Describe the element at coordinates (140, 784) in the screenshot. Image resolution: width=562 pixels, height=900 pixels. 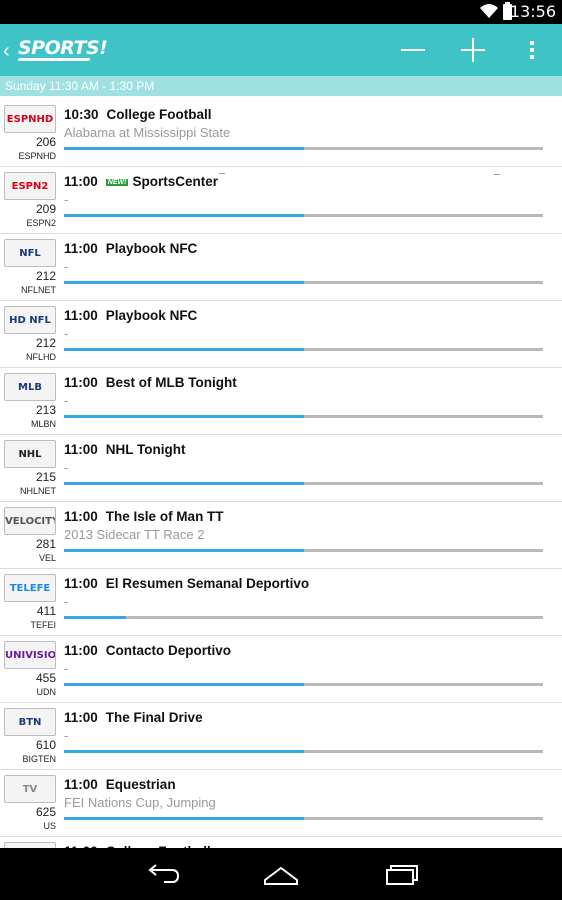
I see `program-title: Equestrian` at that location.